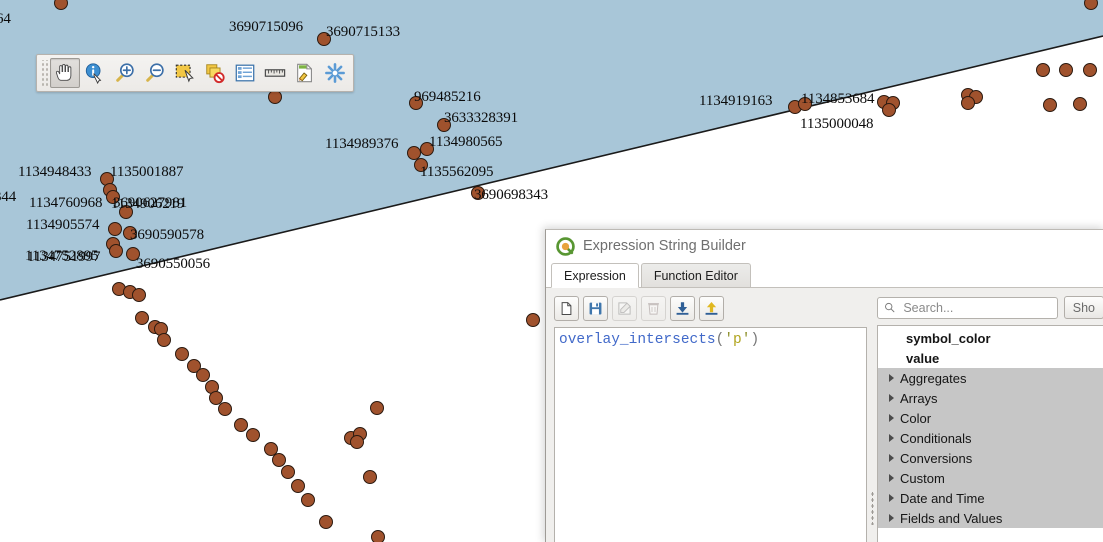 The width and height of the screenshot is (1103, 542). I want to click on zoom-in-button, so click(125, 73).